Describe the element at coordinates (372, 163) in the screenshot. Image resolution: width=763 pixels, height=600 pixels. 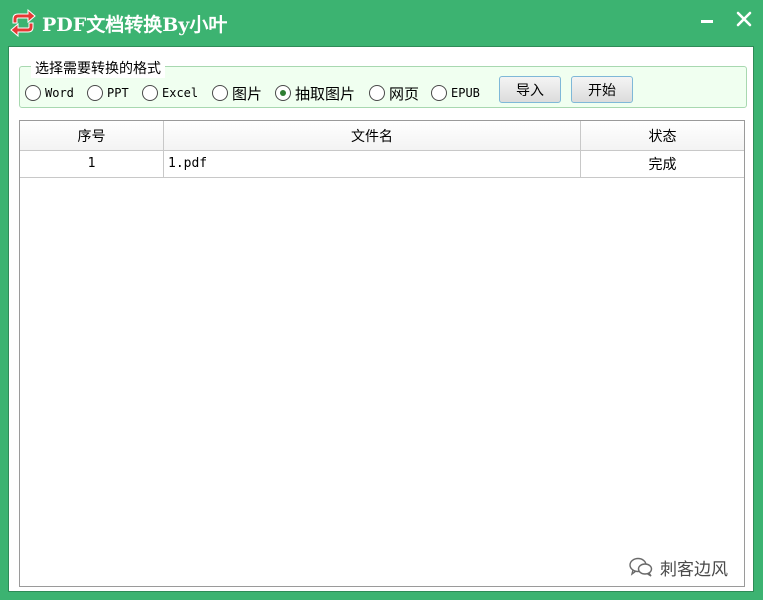
I see `cell-filename: 1.pdf` at that location.